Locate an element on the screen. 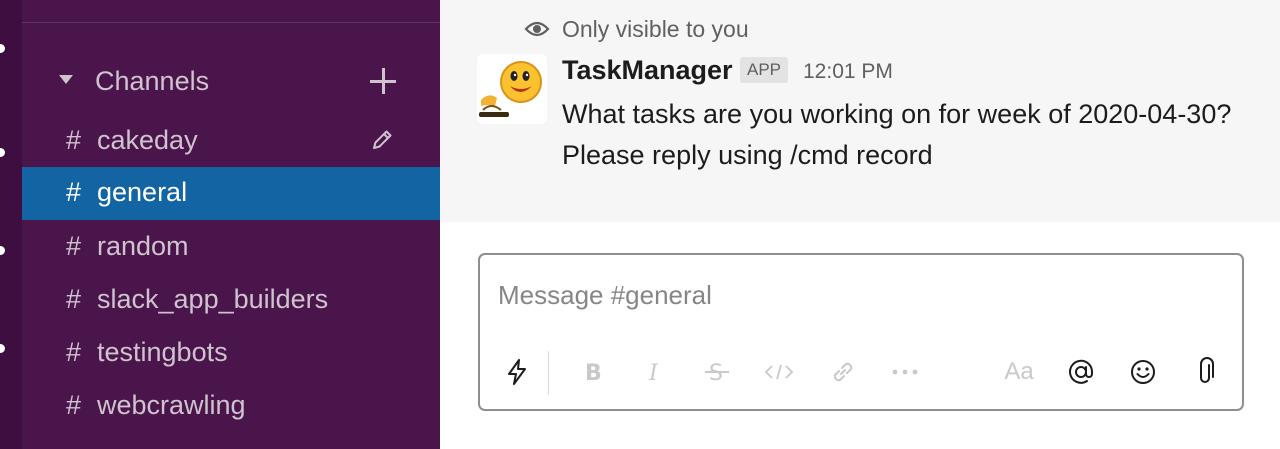 The height and width of the screenshot is (449, 1280). eye-icon is located at coordinates (537, 29).